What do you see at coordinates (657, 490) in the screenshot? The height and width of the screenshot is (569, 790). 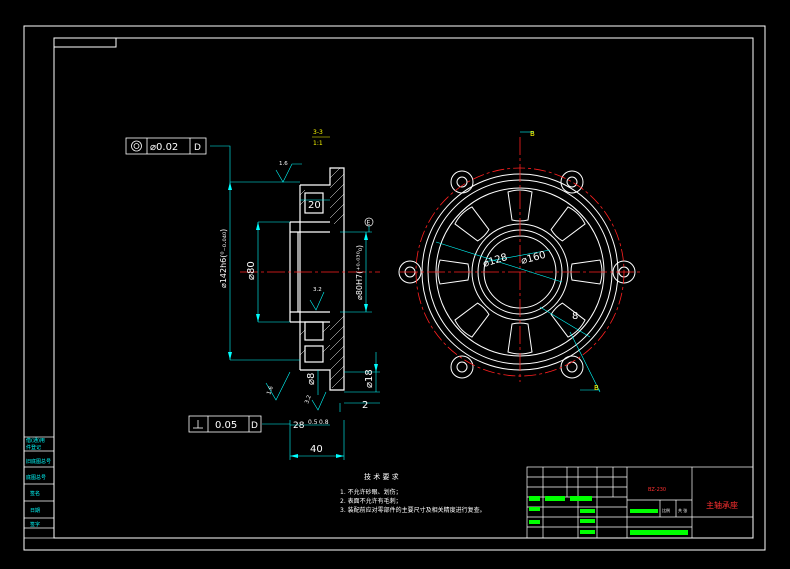 I see `drawing-code: BZ-230` at bounding box center [657, 490].